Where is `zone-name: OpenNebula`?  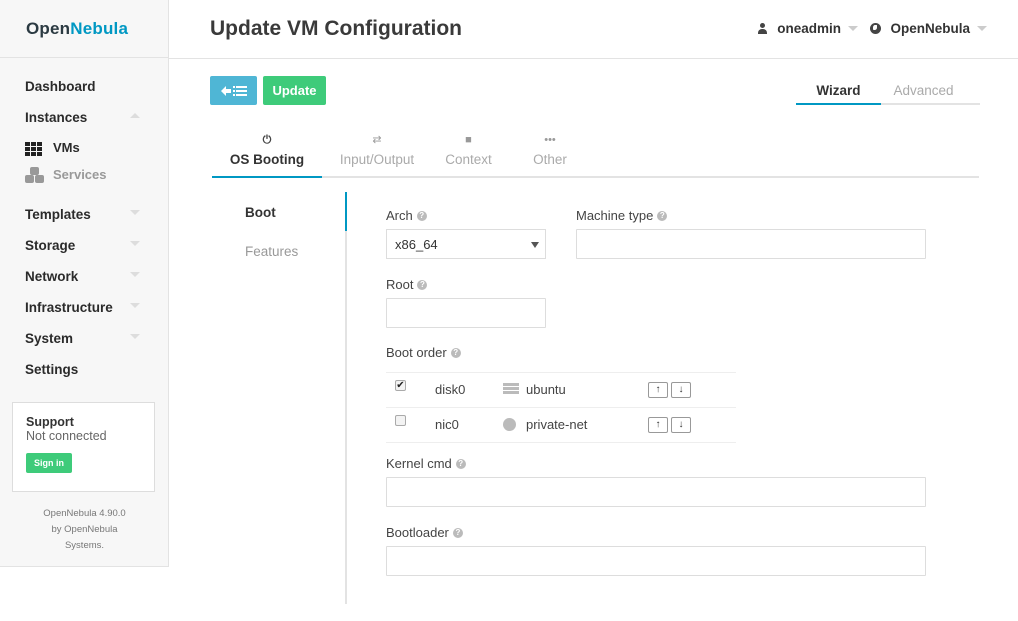 zone-name: OpenNebula is located at coordinates (930, 28).